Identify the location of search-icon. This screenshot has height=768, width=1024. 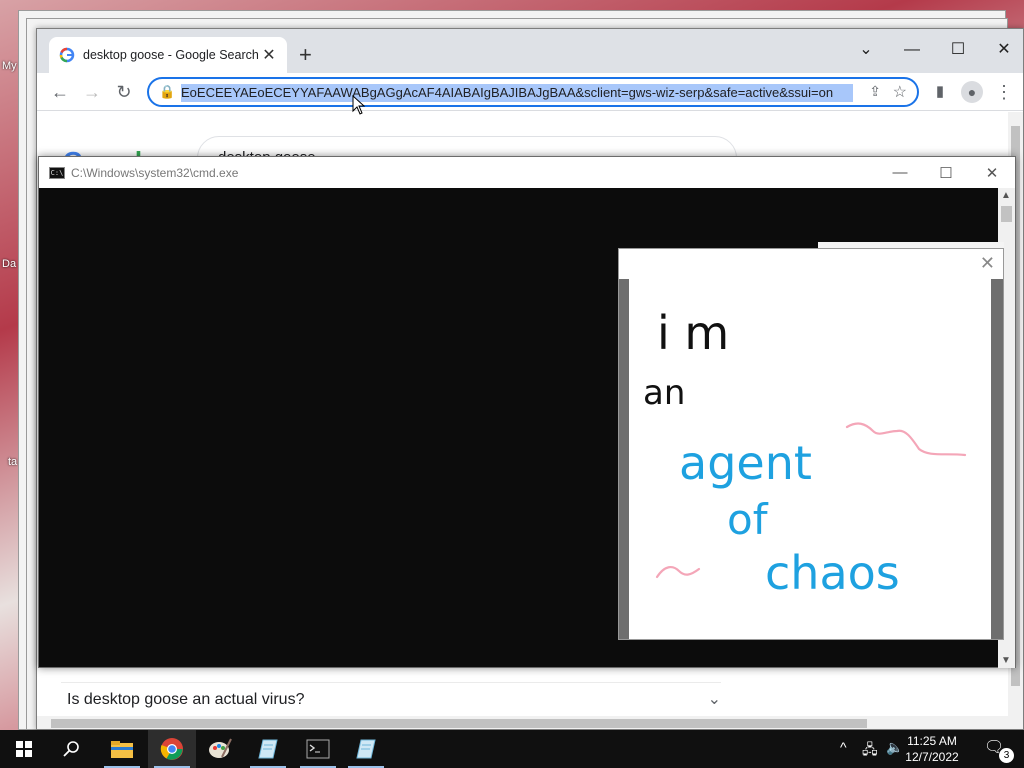
(71, 749).